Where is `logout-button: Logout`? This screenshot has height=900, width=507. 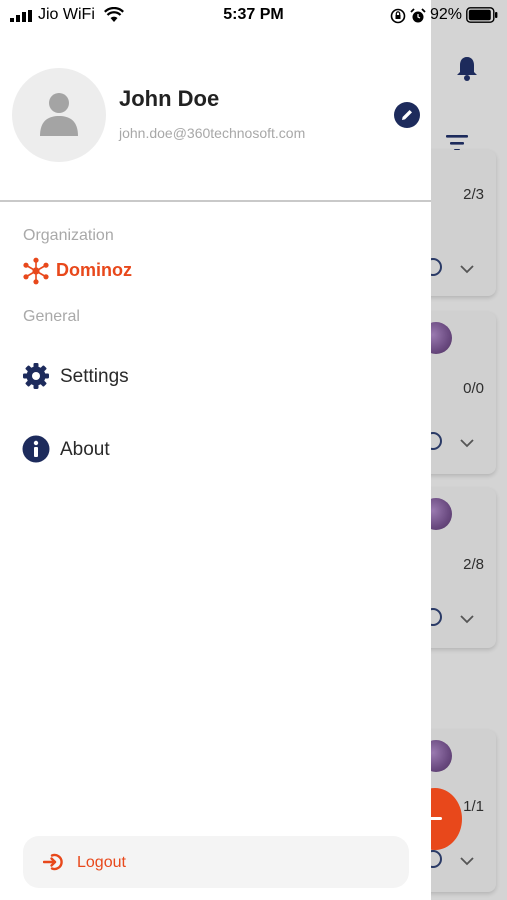
logout-button: Logout is located at coordinates (216, 862).